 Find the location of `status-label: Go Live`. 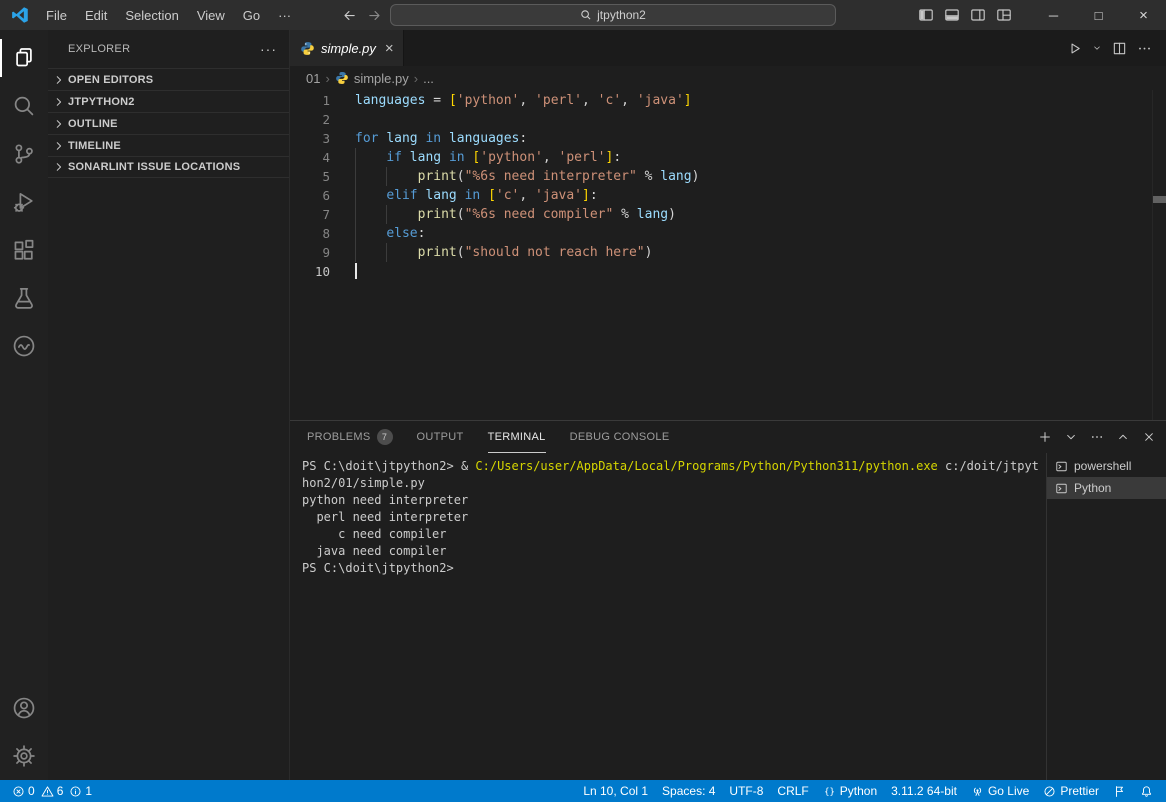

status-label: Go Live is located at coordinates (1008, 791).